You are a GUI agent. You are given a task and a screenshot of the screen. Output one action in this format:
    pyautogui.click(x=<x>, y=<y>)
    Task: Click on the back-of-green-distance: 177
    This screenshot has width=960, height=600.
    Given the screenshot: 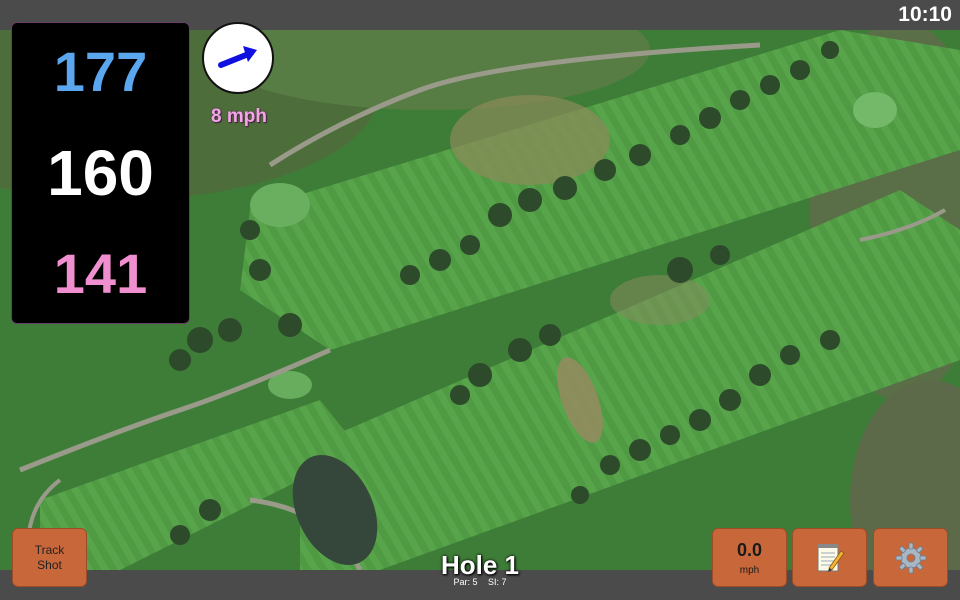 What is the action you would take?
    pyautogui.click(x=100, y=71)
    